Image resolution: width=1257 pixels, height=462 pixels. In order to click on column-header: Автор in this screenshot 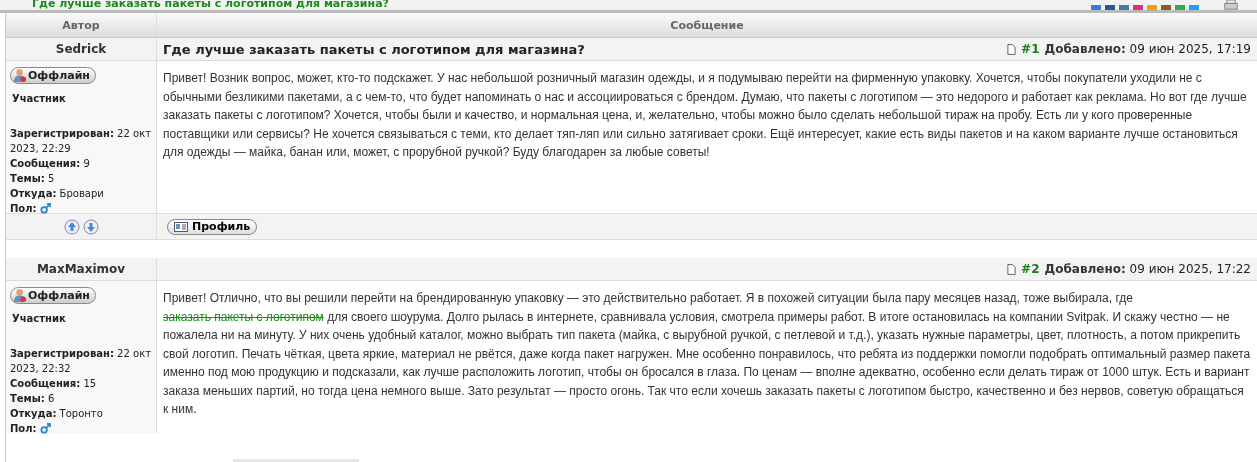, I will do `click(81, 25)`.